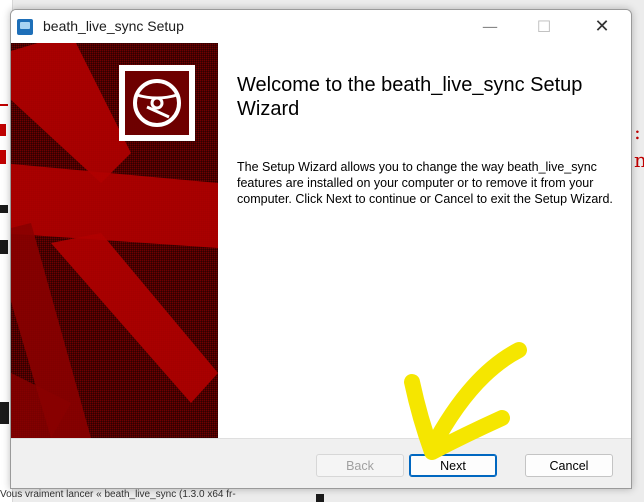  Describe the element at coordinates (360, 465) in the screenshot. I see `back-button: Back` at that location.